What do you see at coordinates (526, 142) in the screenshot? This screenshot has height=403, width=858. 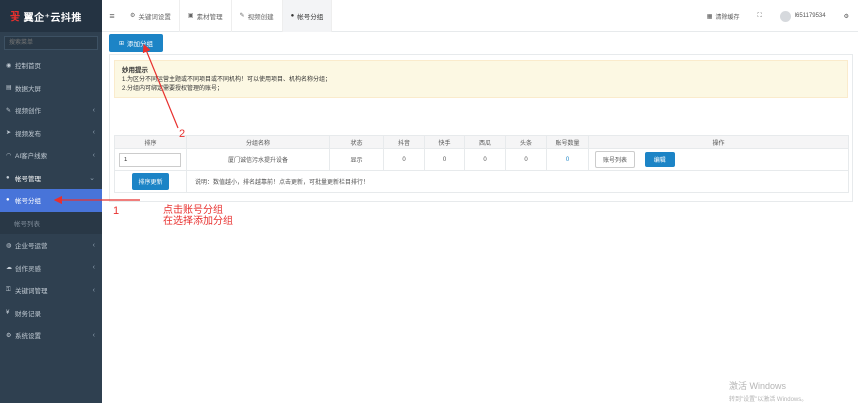 I see `col-toutiao: 头条` at bounding box center [526, 142].